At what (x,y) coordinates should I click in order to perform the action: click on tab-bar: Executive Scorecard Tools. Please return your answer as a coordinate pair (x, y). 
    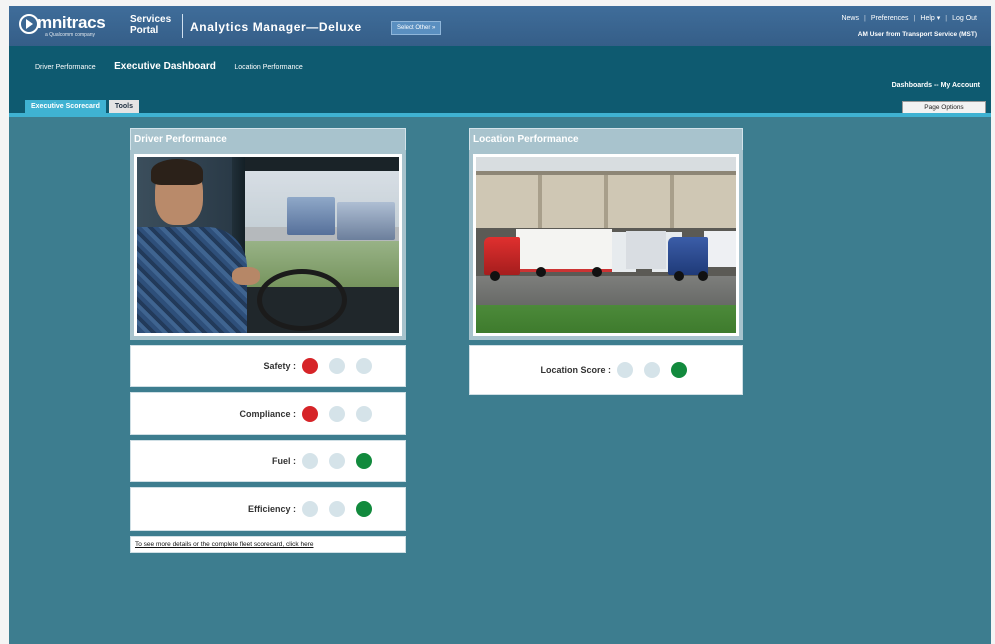
    Looking at the image, I should click on (82, 106).